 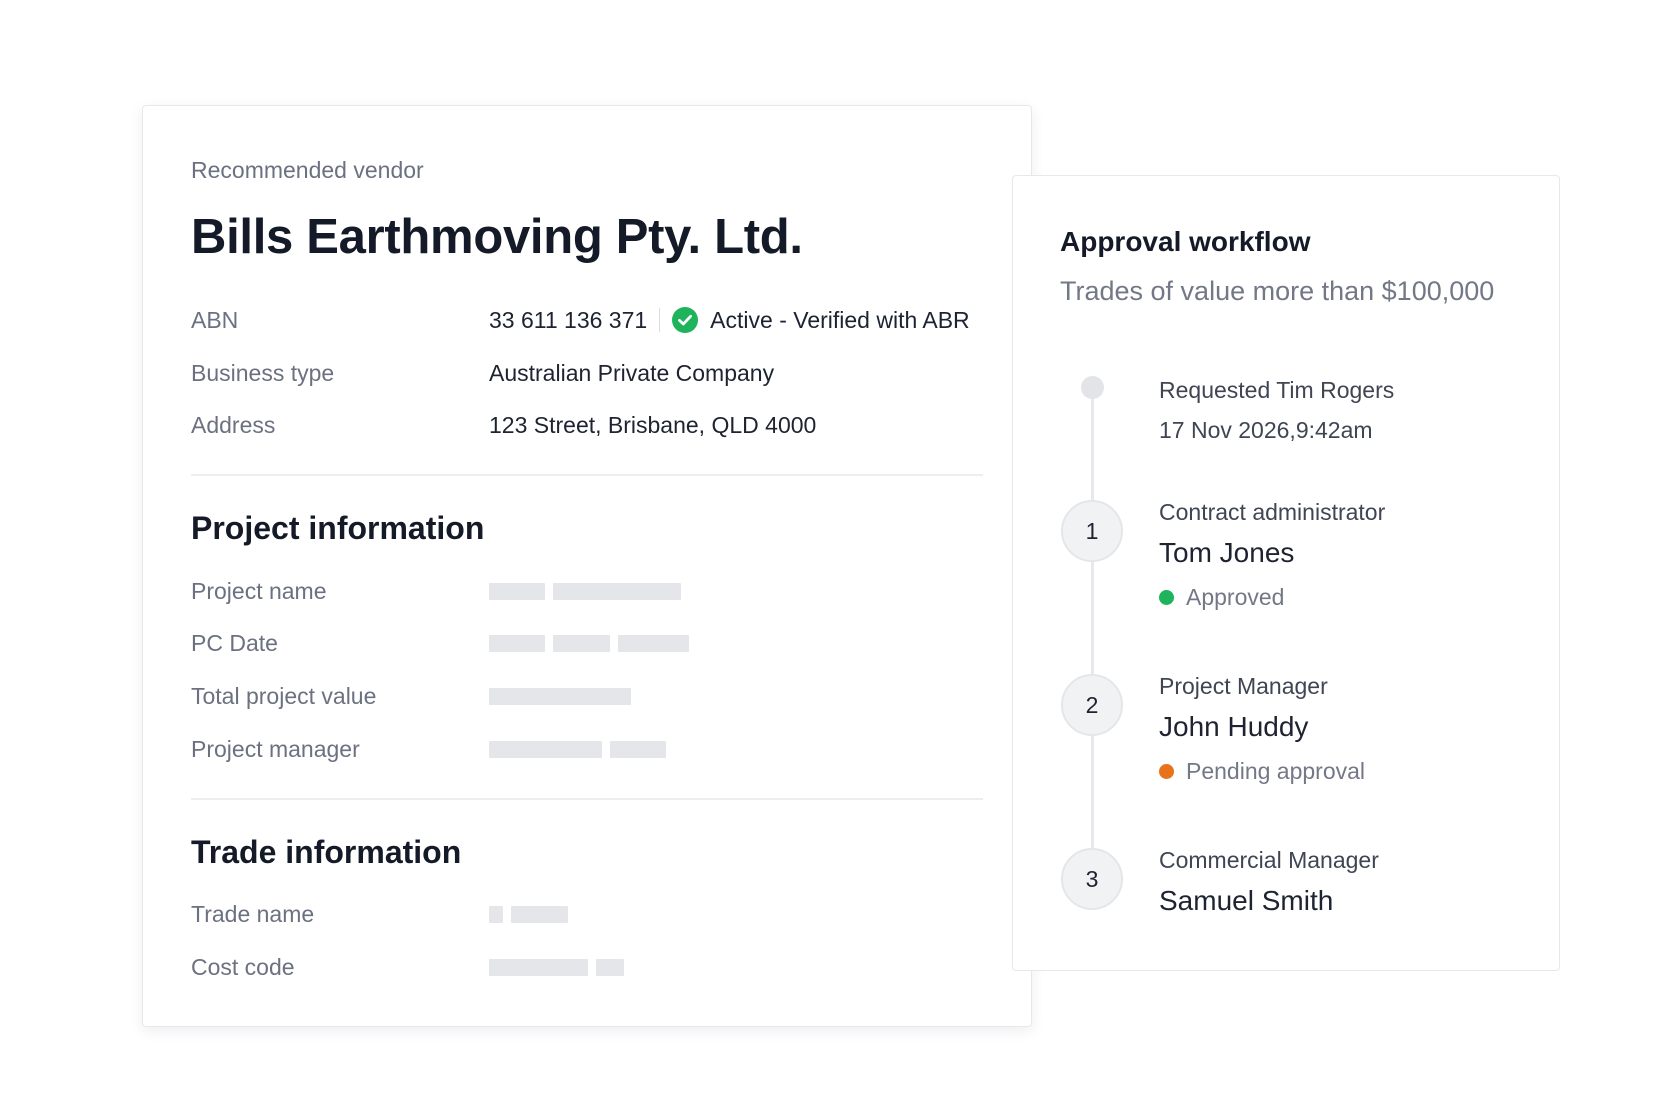 What do you see at coordinates (1185, 241) in the screenshot?
I see `approval-title: Approval workflow` at bounding box center [1185, 241].